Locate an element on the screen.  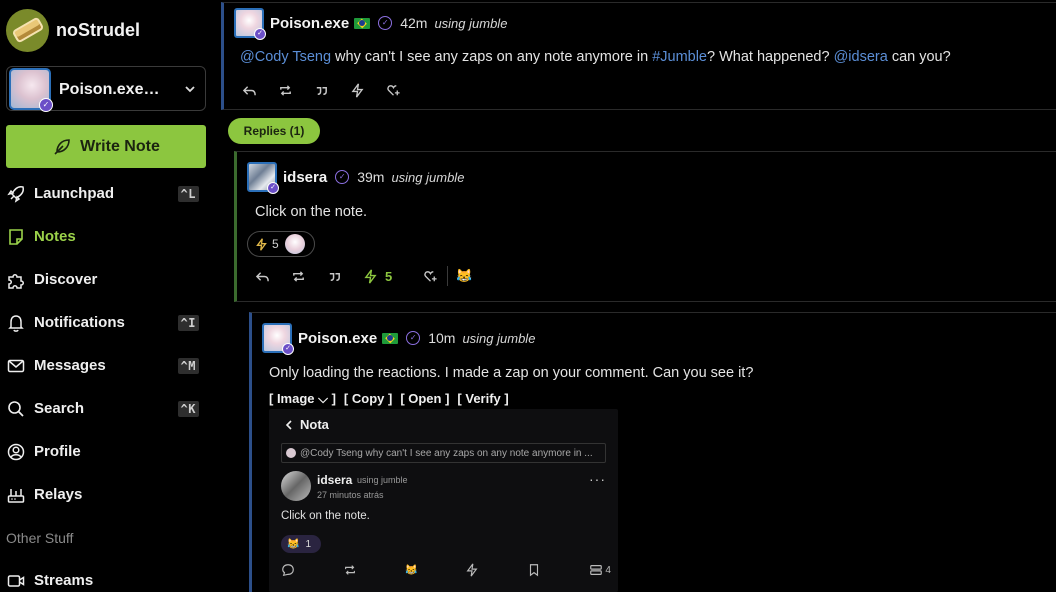
sidebar-item-relays: Relays is located at coordinates (106, 494).